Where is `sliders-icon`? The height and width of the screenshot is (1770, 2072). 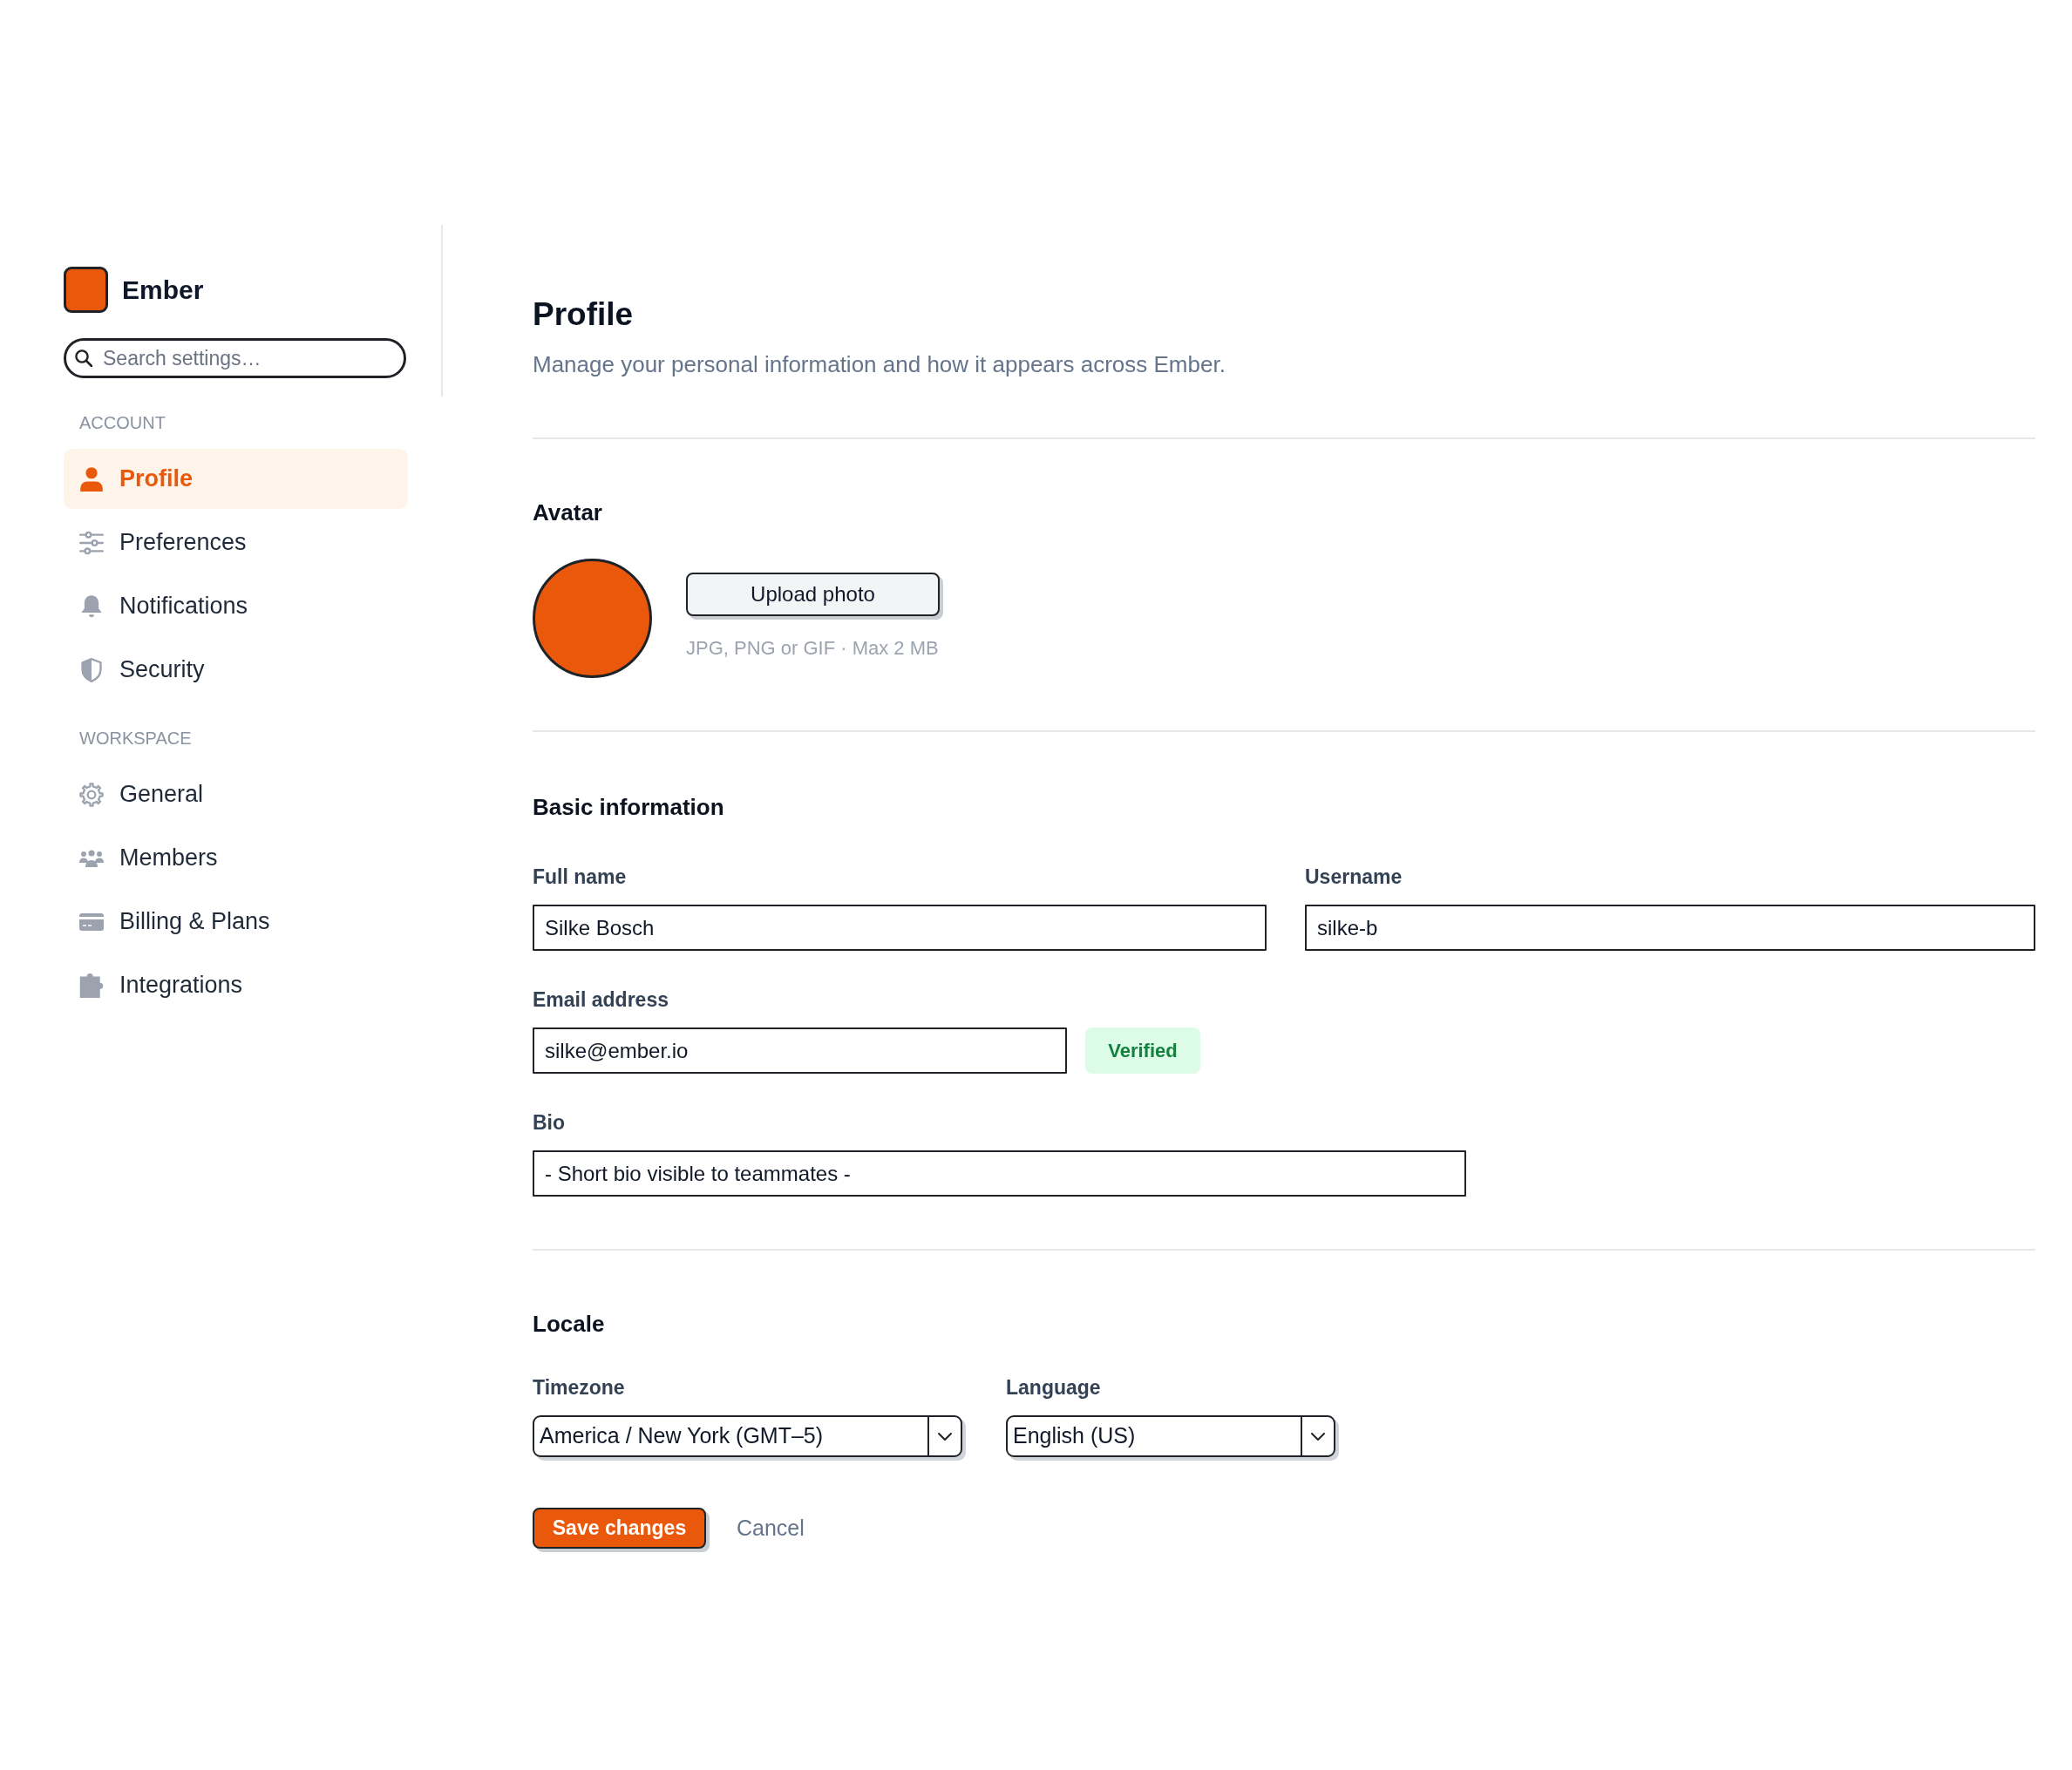 sliders-icon is located at coordinates (91, 542).